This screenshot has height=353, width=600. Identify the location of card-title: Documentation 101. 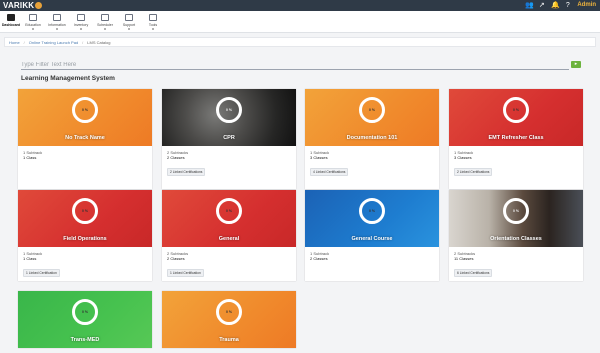
(372, 138).